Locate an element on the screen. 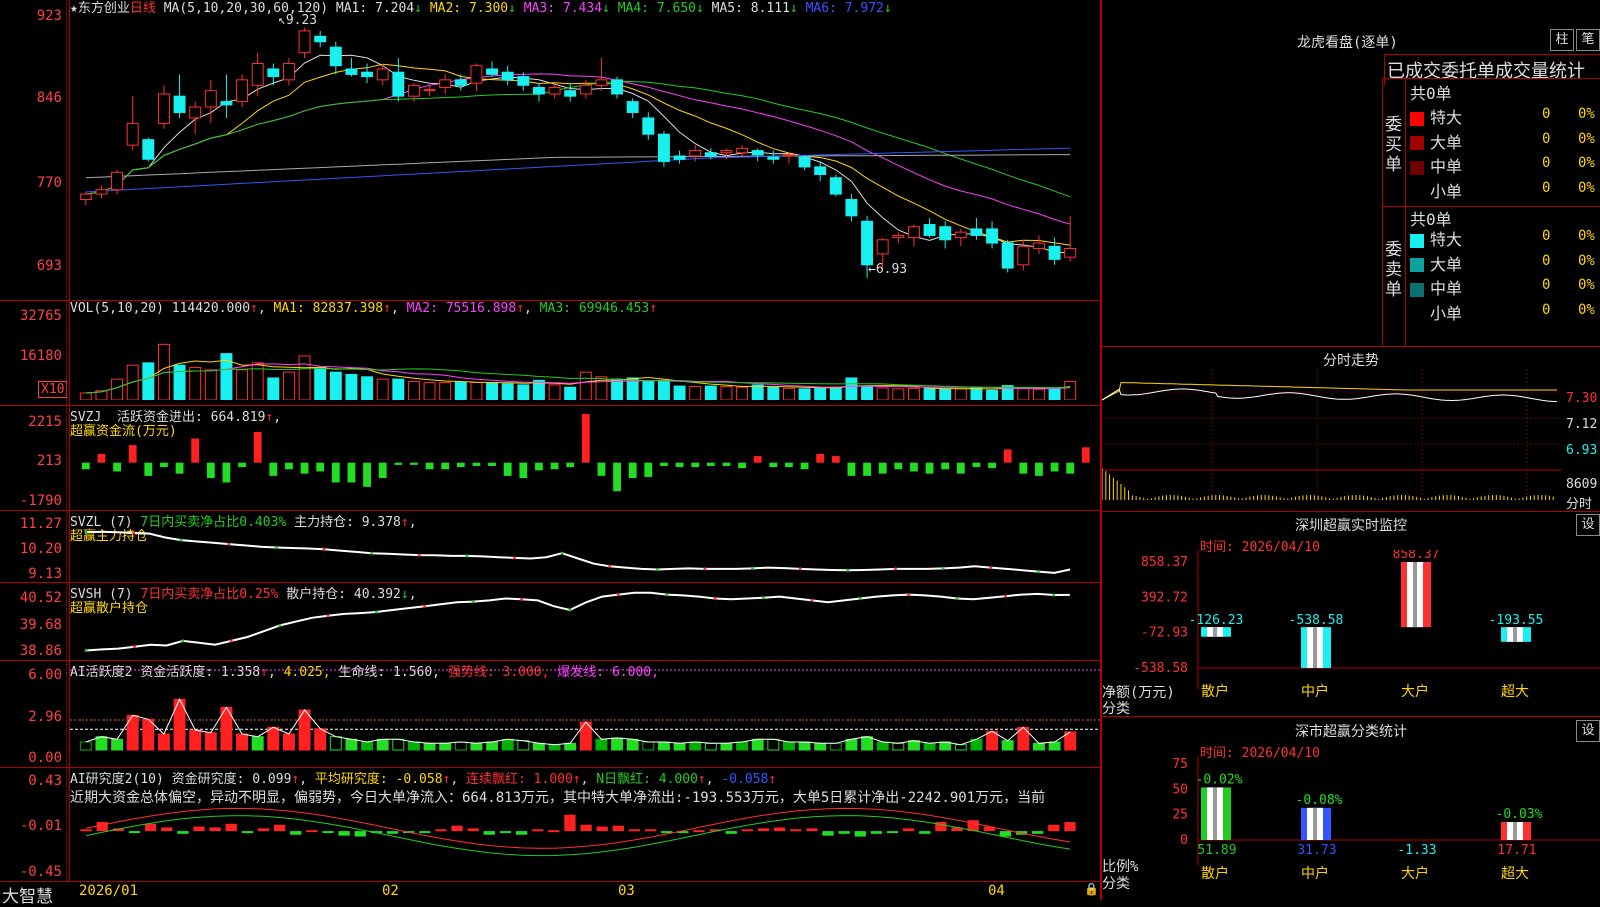 The image size is (1600, 907). tick-mode-button: 笔 is located at coordinates (1588, 40).